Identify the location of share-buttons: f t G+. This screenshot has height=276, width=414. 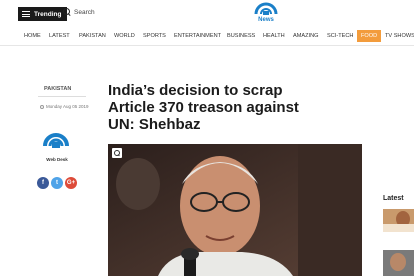
(57, 183).